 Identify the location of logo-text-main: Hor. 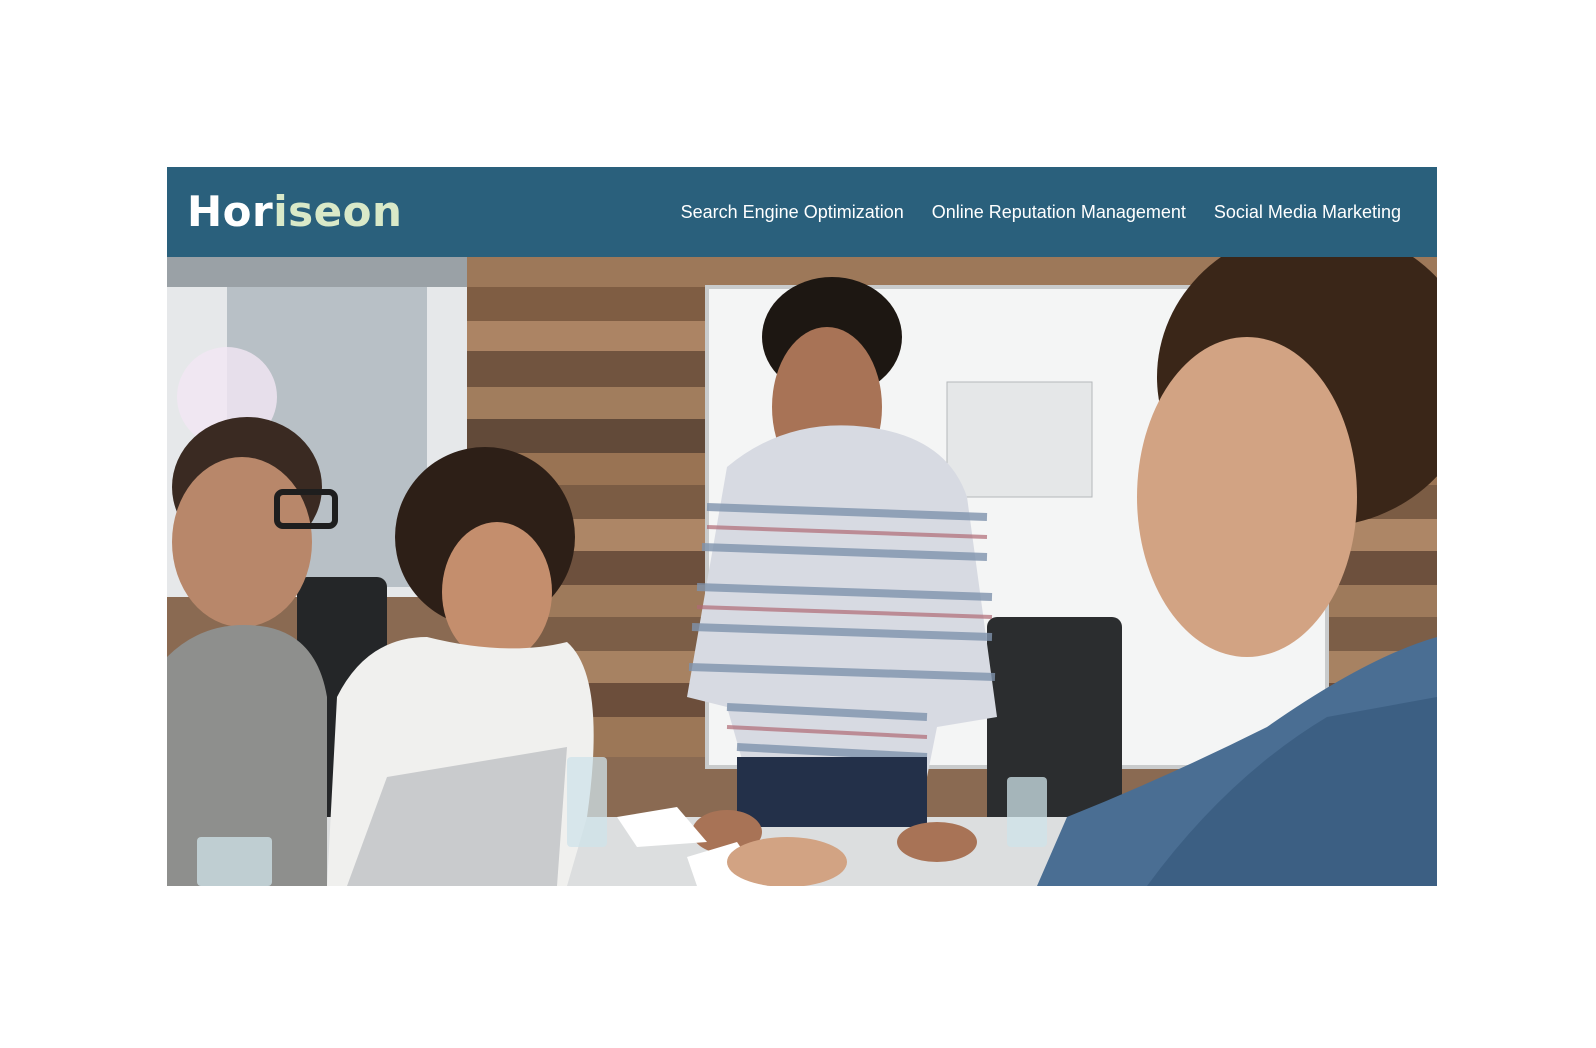
(230, 211).